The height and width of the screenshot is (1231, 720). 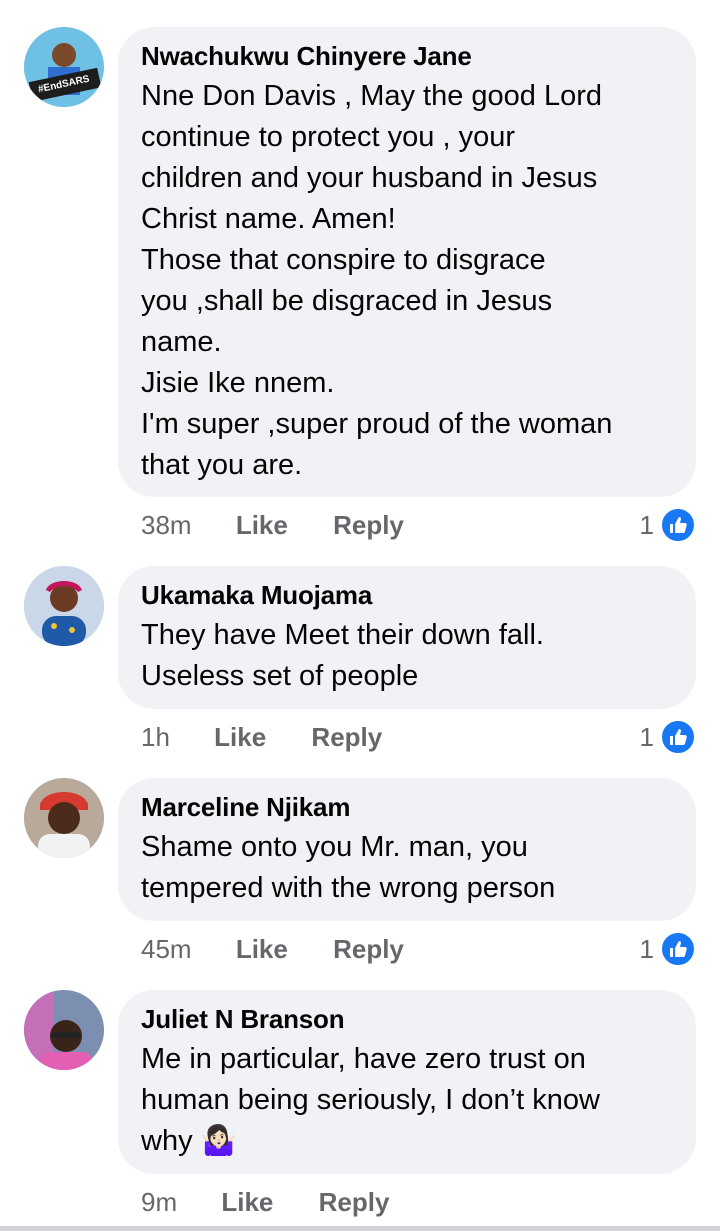 I want to click on comment-time: 38m, so click(x=166, y=525).